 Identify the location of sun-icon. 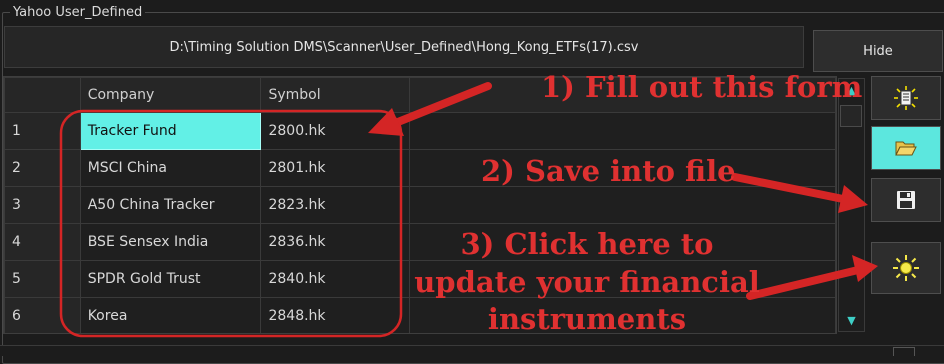
(906, 268).